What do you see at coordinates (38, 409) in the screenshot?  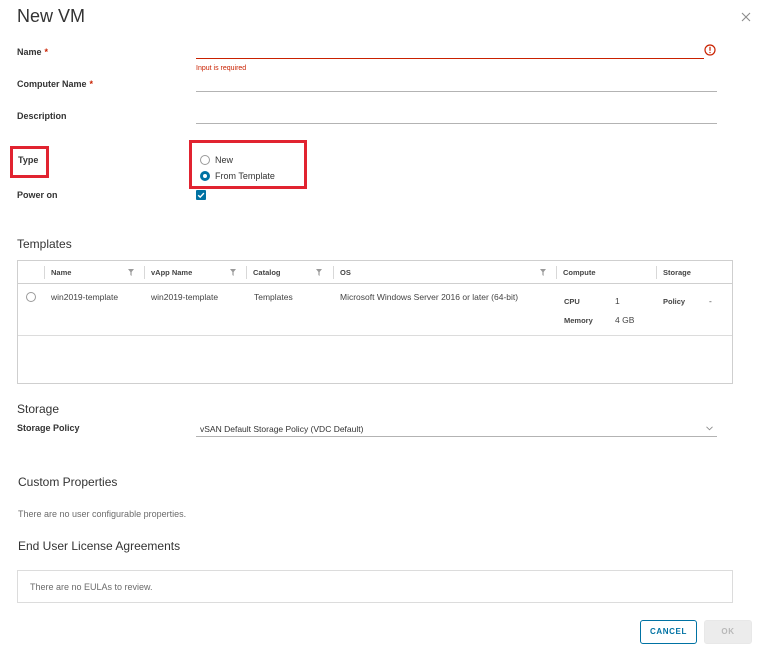 I see `storage-section-title: Storage` at bounding box center [38, 409].